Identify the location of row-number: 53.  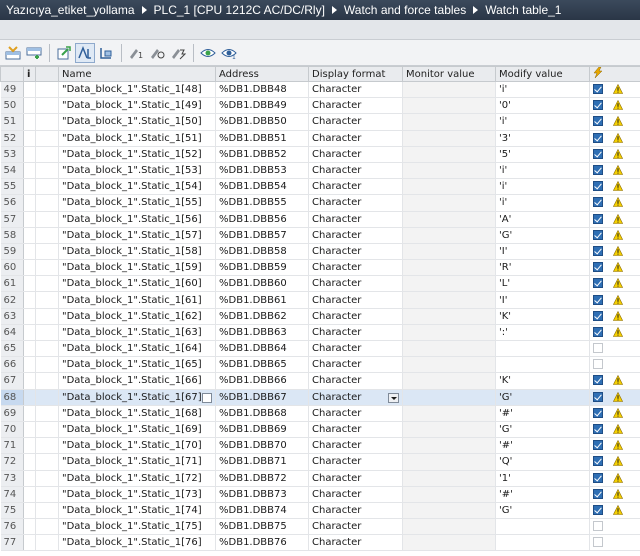
(12, 154).